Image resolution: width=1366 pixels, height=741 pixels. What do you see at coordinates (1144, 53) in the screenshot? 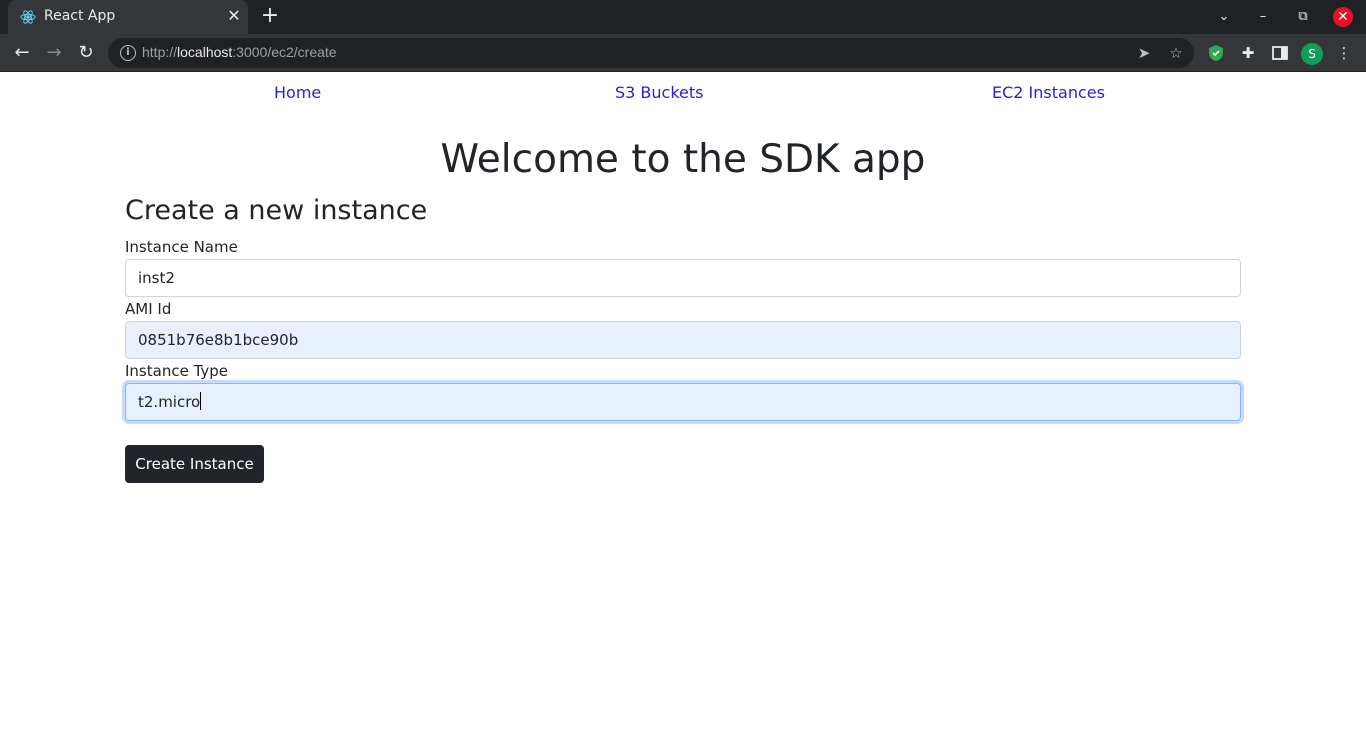
I see `send-icon: ➤` at bounding box center [1144, 53].